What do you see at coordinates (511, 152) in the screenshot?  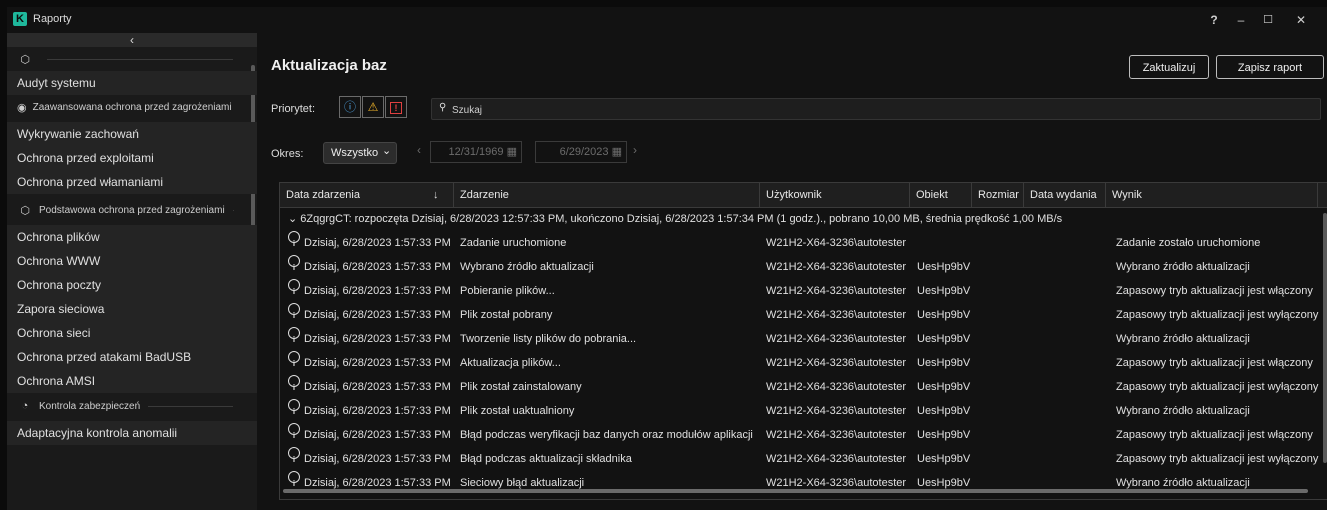 I see `calendar-icon: ▦` at bounding box center [511, 152].